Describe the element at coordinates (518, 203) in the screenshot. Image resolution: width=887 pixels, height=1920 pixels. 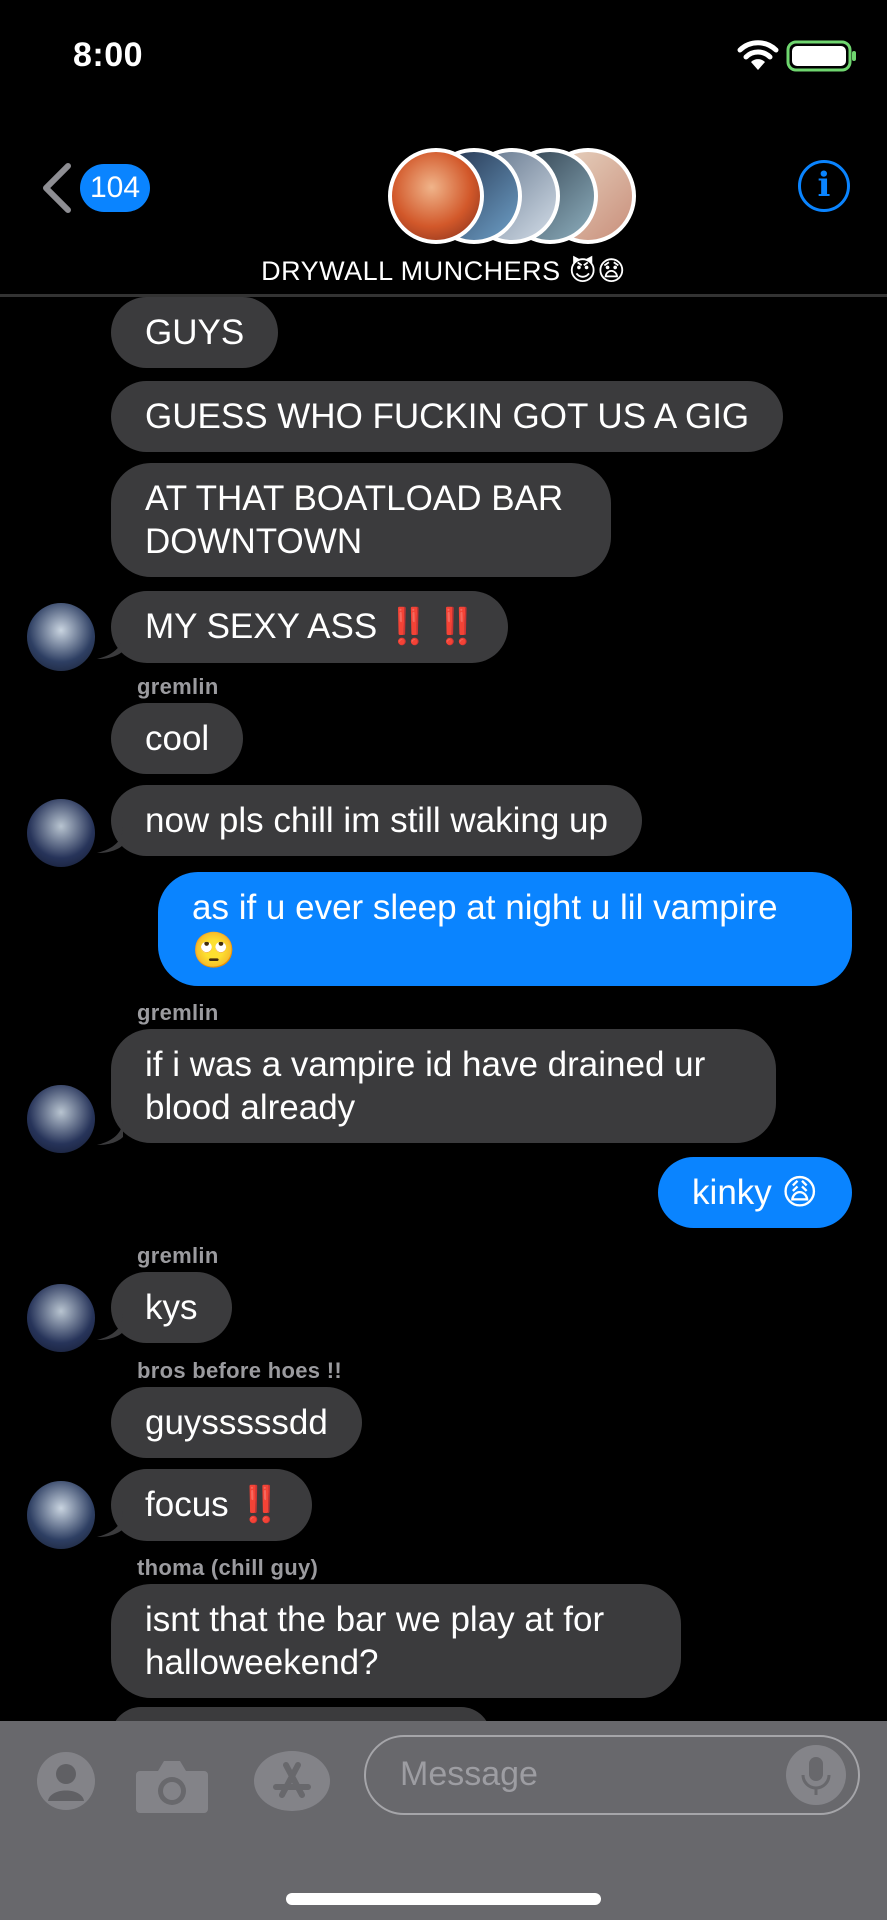
I see `group-avatars` at that location.